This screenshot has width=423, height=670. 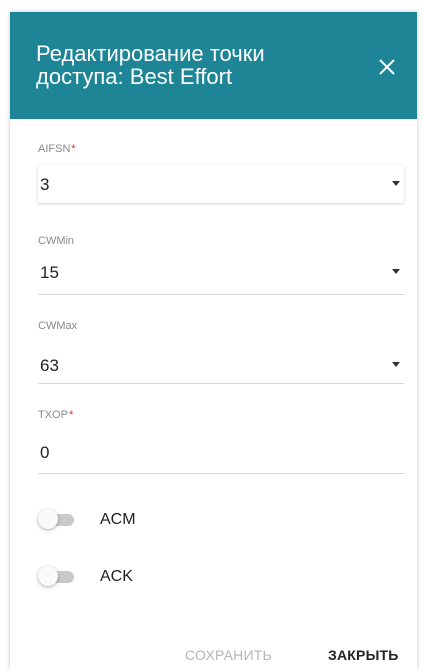 What do you see at coordinates (221, 452) in the screenshot?
I see `txop-input: 0` at bounding box center [221, 452].